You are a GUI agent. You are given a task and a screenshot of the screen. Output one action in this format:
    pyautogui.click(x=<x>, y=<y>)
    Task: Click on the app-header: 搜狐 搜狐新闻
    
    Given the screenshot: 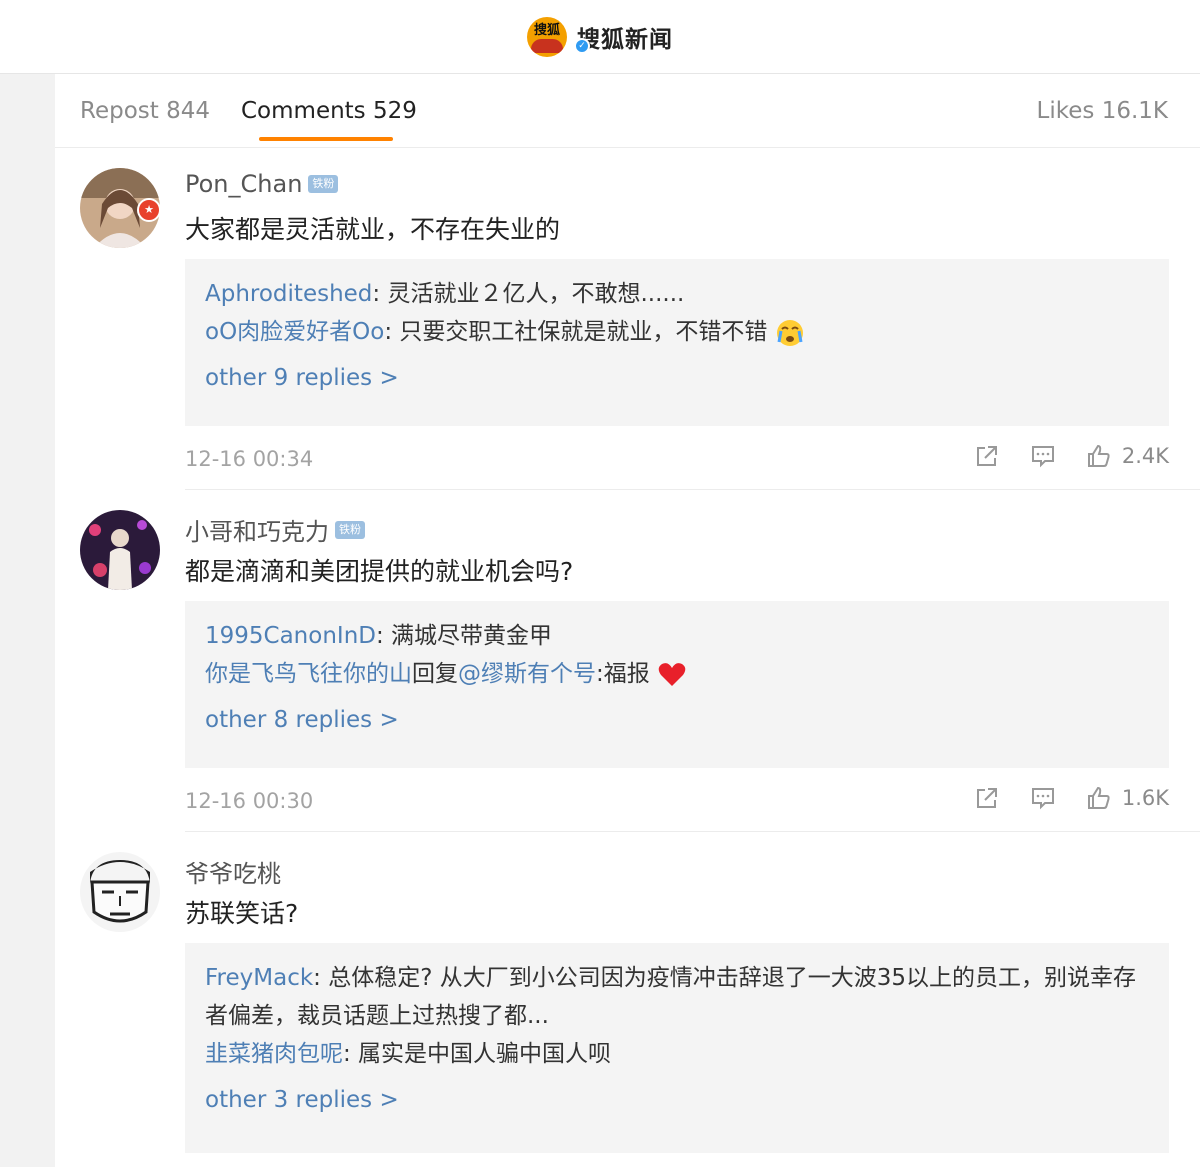 What is the action you would take?
    pyautogui.click(x=600, y=37)
    